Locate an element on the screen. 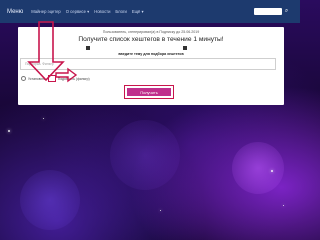 Image resolution: width=320 pixels, height=240 pixels. annotation-overlay is located at coordinates (52, 52).